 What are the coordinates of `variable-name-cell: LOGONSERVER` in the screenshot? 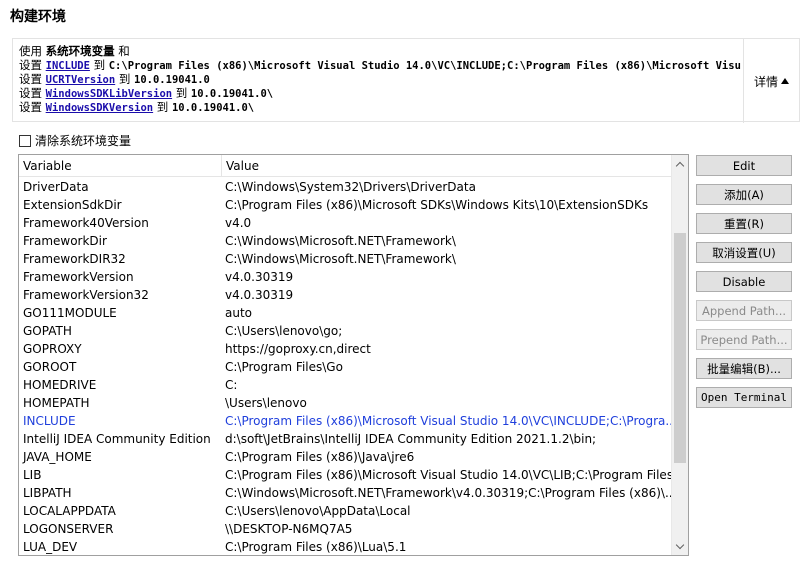 It's located at (68, 529).